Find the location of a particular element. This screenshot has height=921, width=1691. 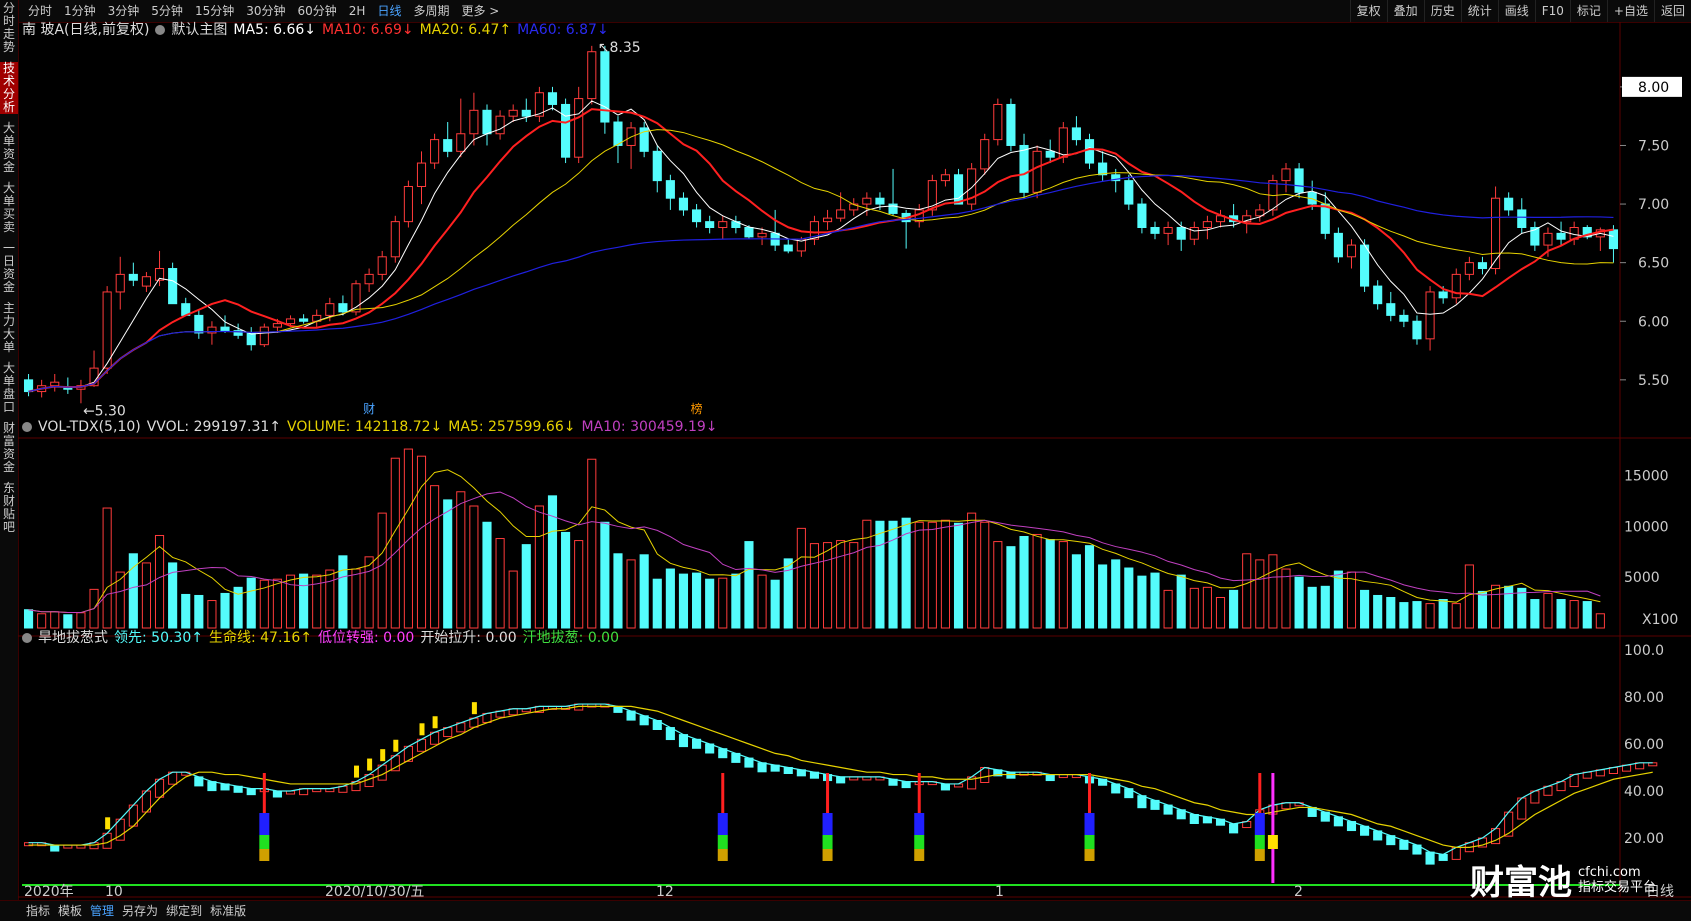

ind-title: 旱地拔葱式 is located at coordinates (73, 638).